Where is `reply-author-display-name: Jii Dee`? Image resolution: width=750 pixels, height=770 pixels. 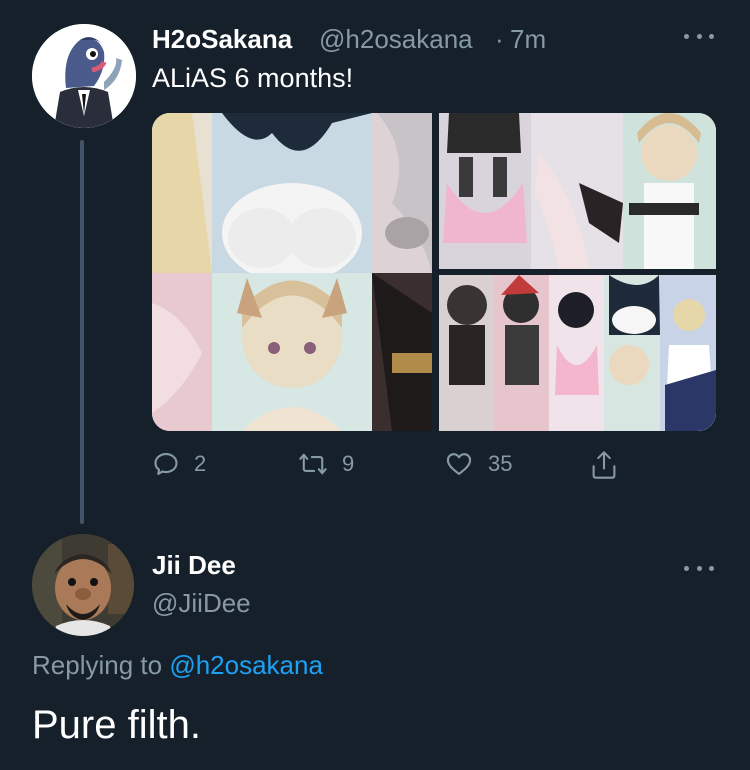
reply-author-display-name: Jii Dee is located at coordinates (194, 565).